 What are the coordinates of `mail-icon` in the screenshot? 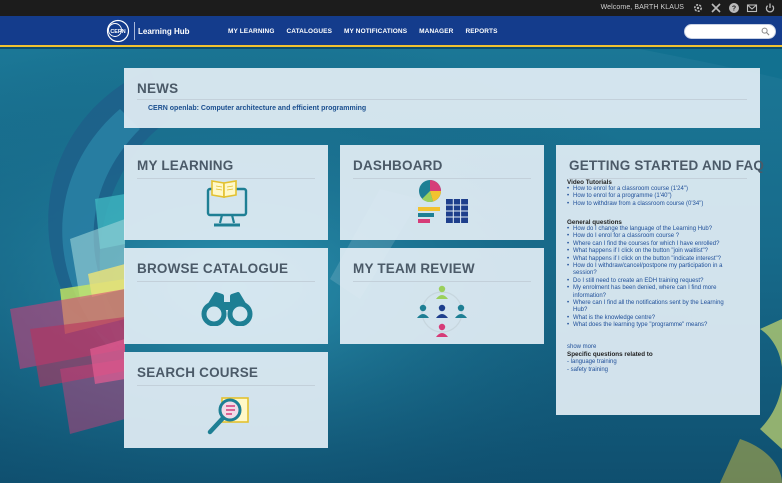 It's located at (752, 8).